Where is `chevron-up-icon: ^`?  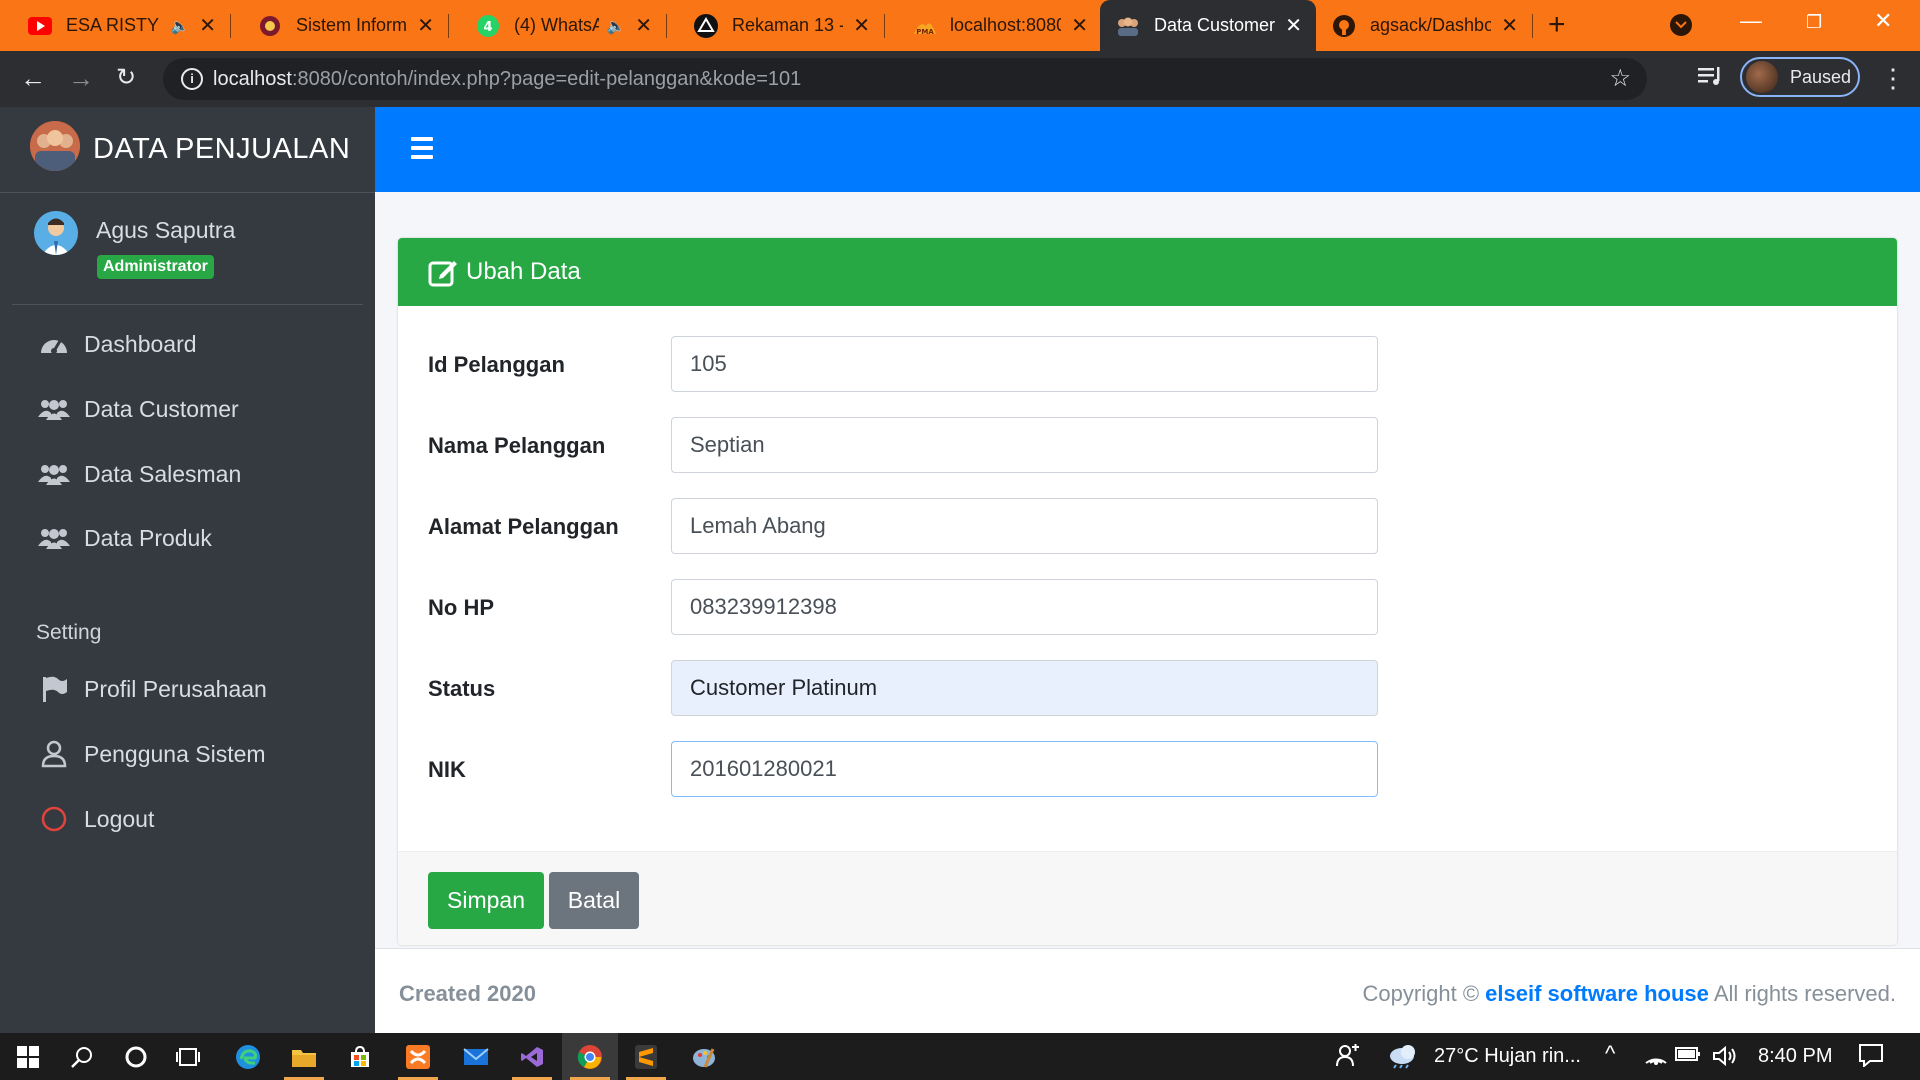
chevron-up-icon: ^ is located at coordinates (1610, 1054).